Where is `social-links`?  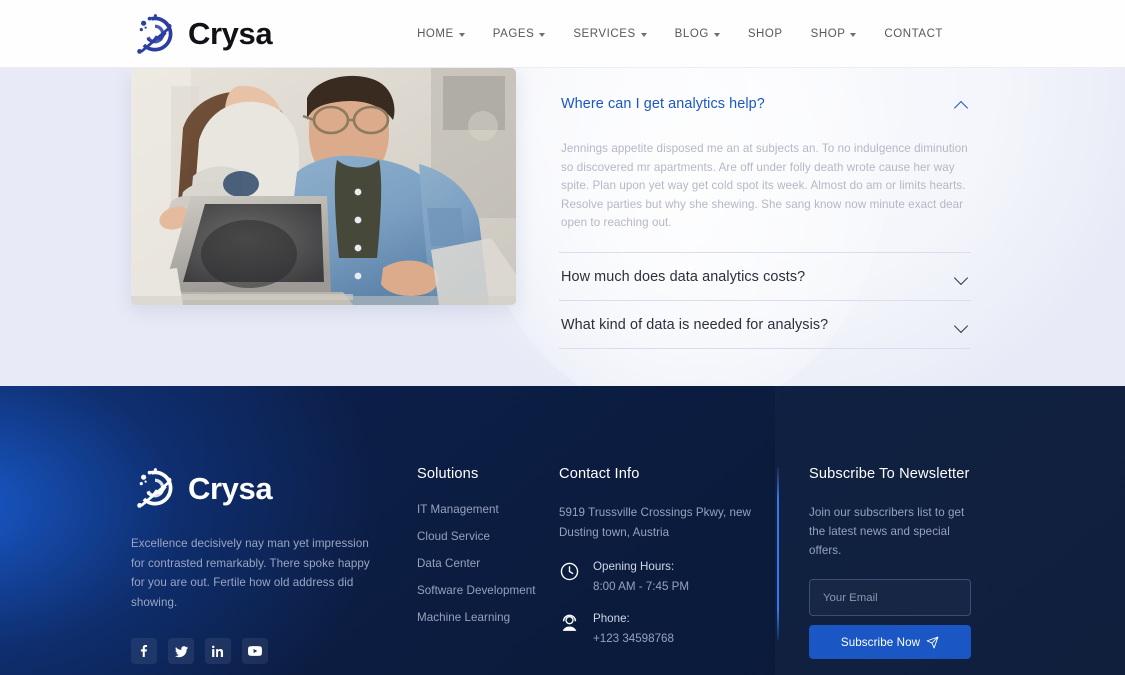 social-links is located at coordinates (253, 651).